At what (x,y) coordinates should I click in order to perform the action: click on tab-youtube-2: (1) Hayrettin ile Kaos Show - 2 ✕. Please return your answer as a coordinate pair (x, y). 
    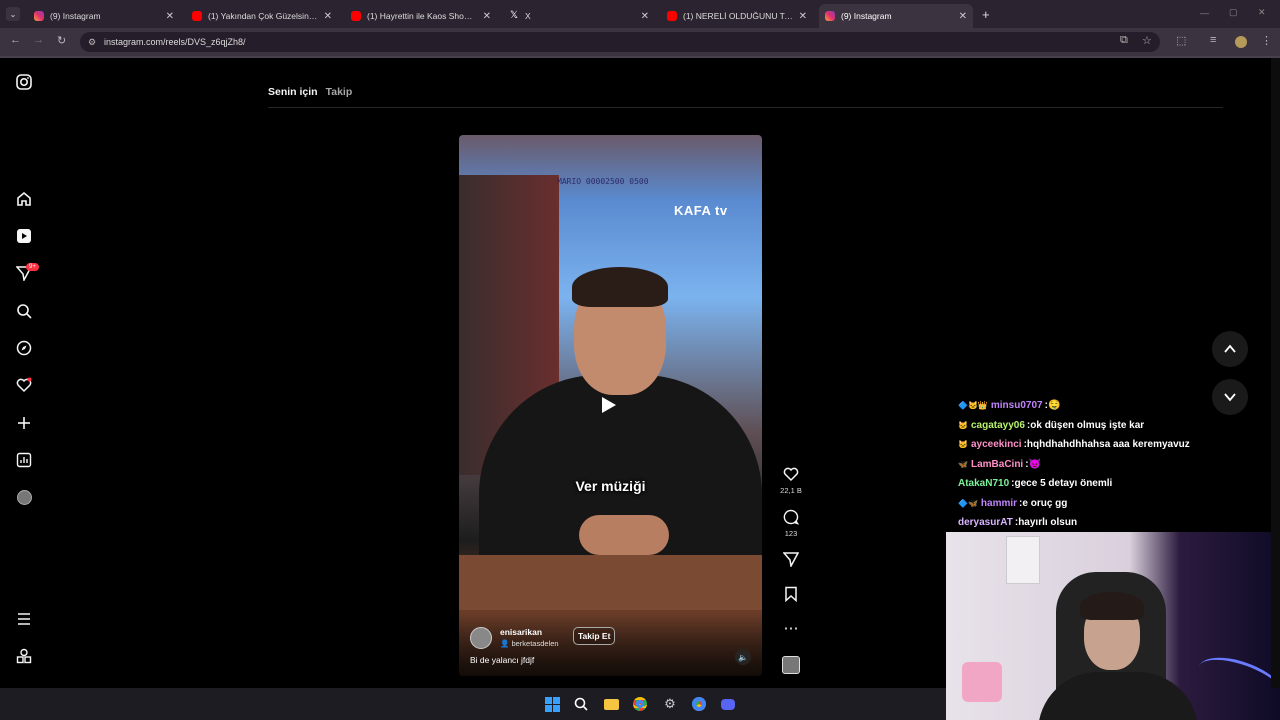
    Looking at the image, I should click on (421, 16).